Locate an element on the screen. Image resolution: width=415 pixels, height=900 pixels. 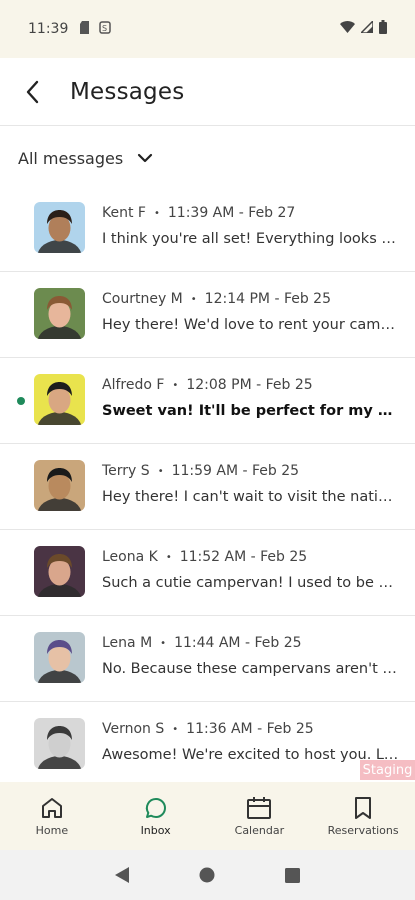
status-time: 11:39 is located at coordinates (48, 29).